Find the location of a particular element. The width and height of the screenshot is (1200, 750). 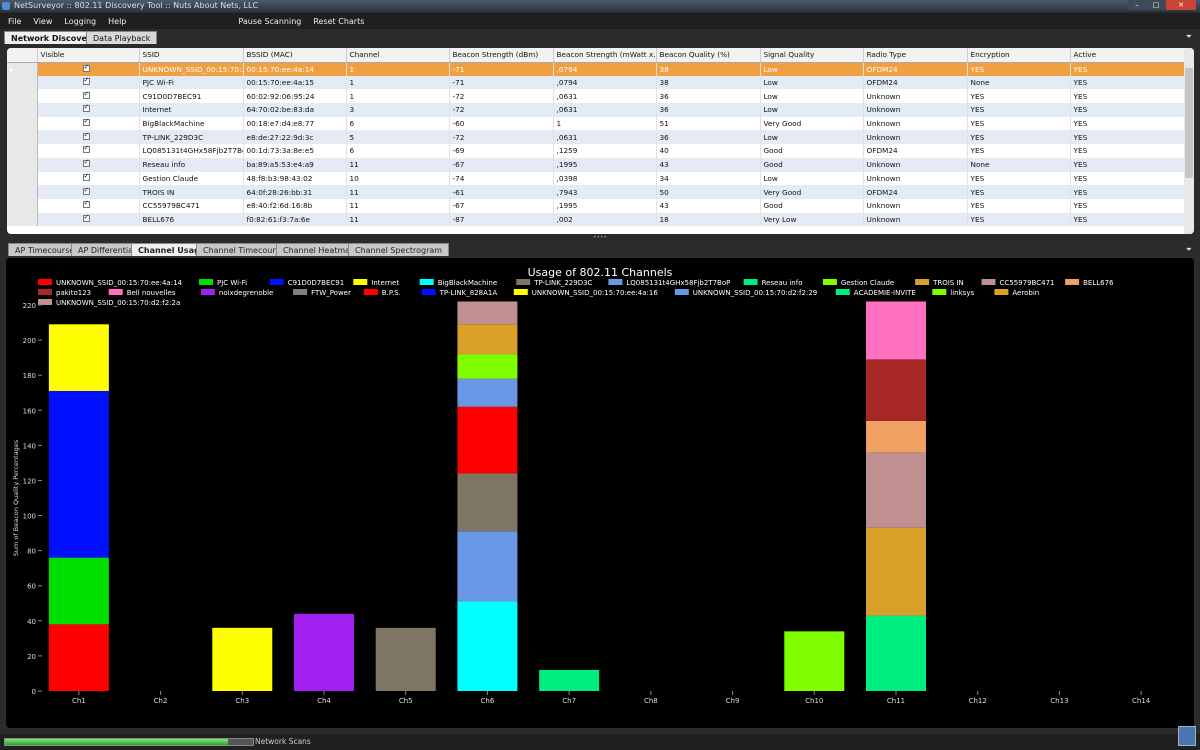

table-cell: TP-LINK_229D3C is located at coordinates (191, 137).